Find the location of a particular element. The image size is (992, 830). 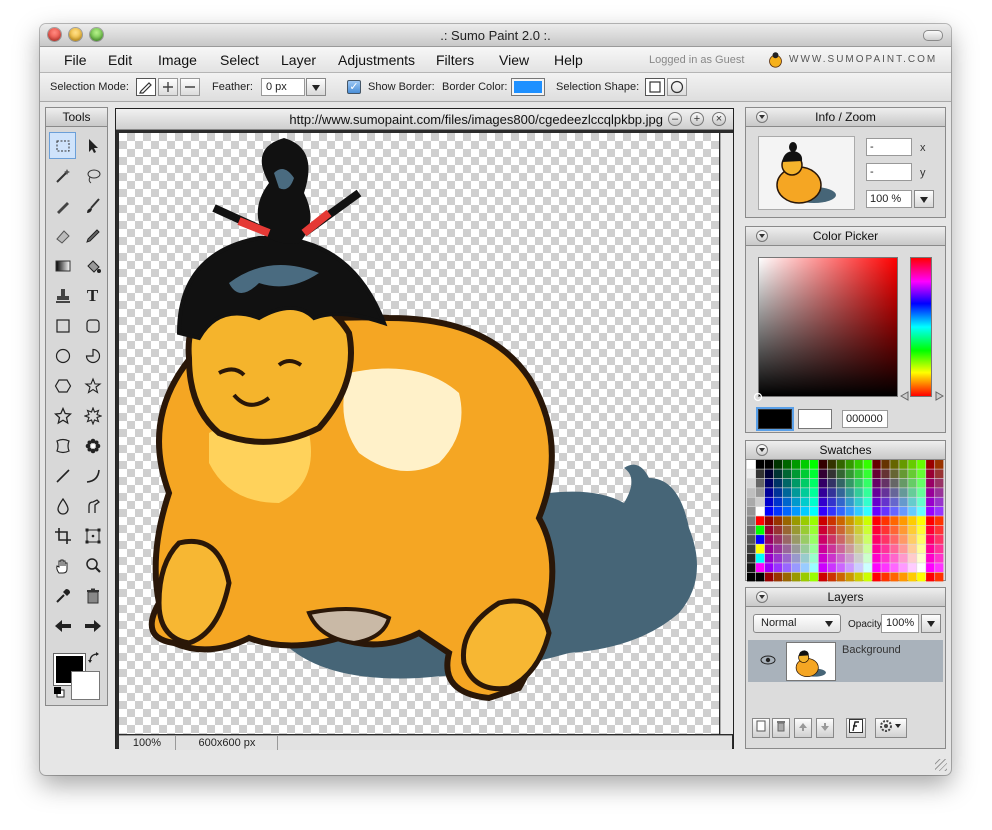

close-document-button: × is located at coordinates (719, 119).